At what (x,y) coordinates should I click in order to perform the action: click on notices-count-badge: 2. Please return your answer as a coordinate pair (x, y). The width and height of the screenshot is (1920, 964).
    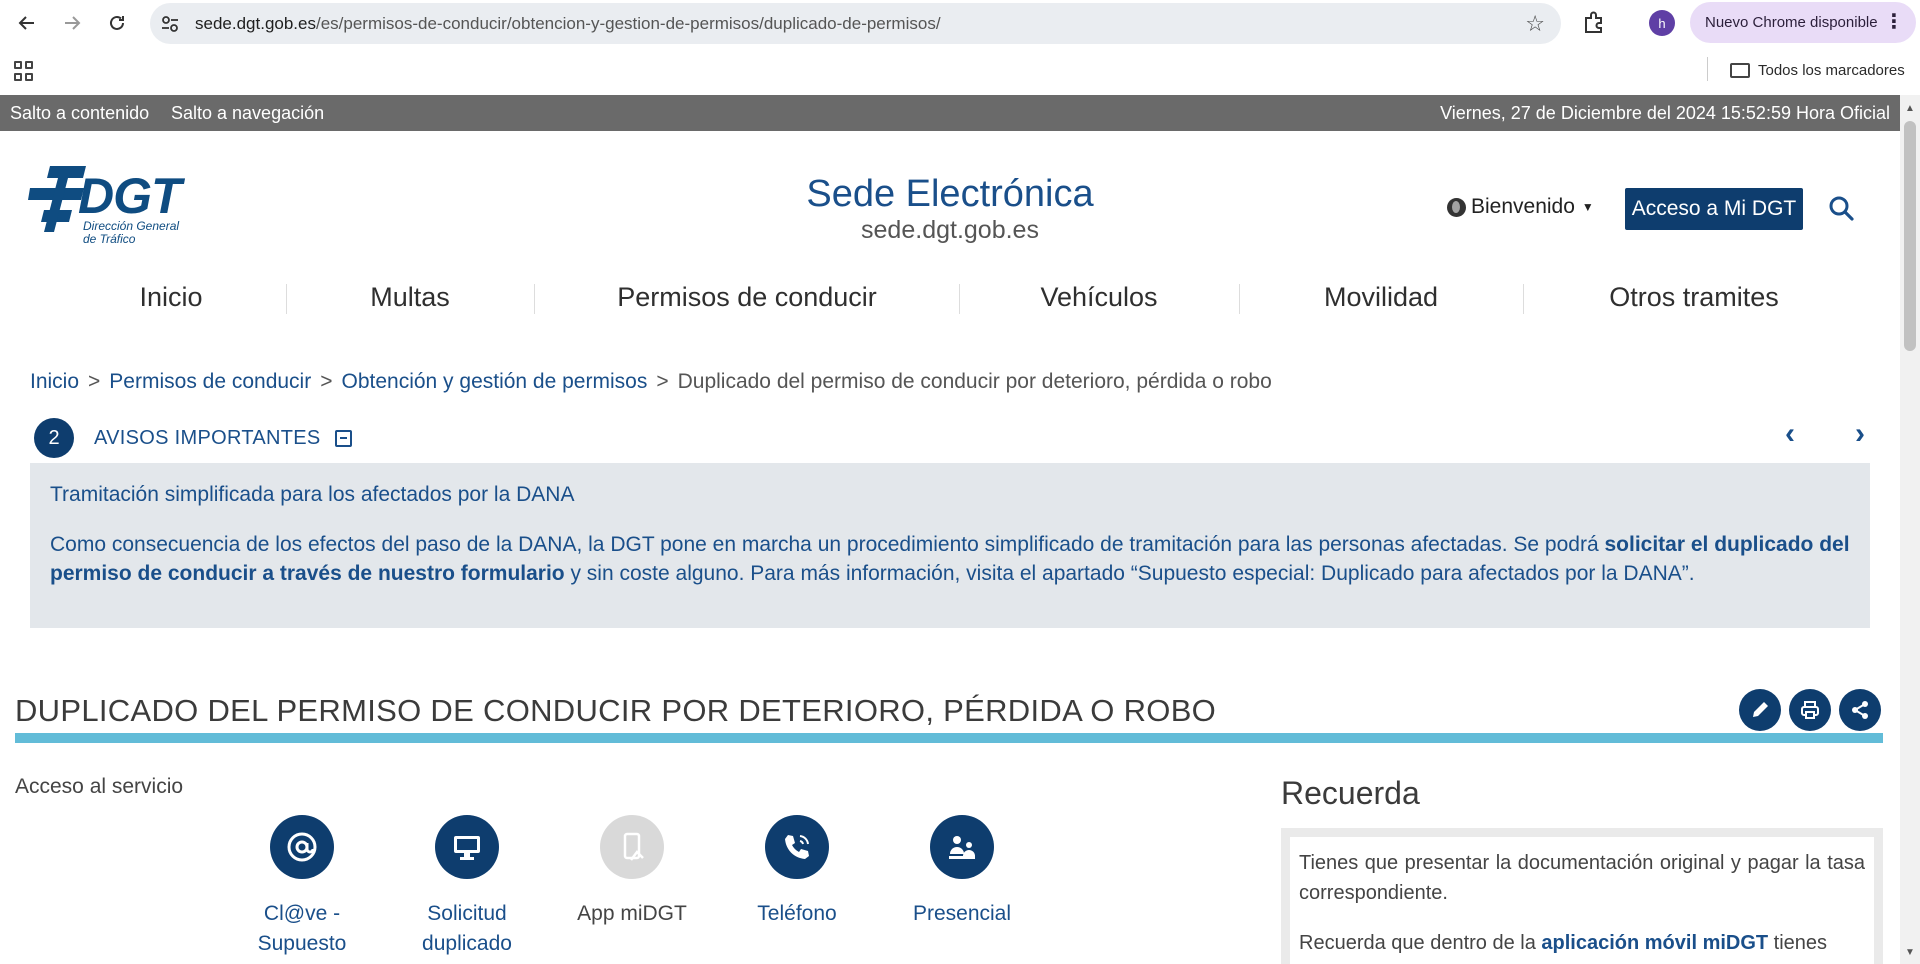
    Looking at the image, I should click on (54, 438).